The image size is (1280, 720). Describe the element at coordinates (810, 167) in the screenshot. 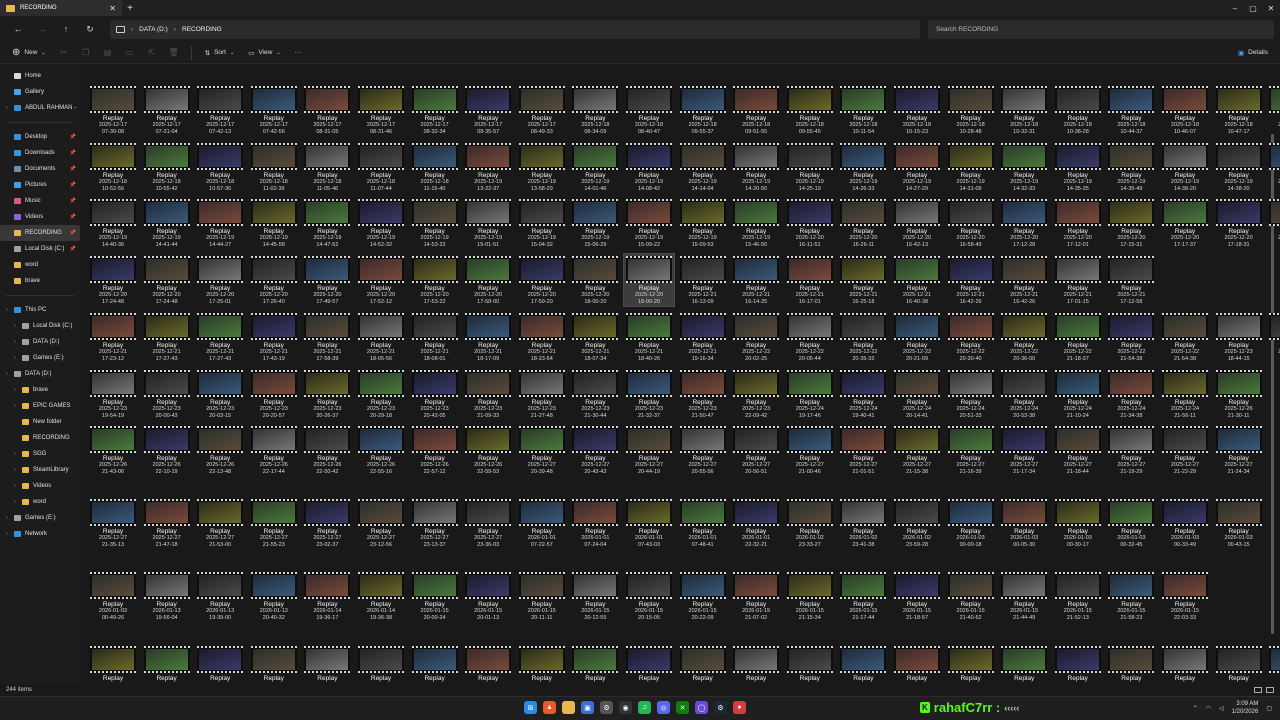

I see `video-file-tile: Replay 2025-12-19 14-25-19` at that location.